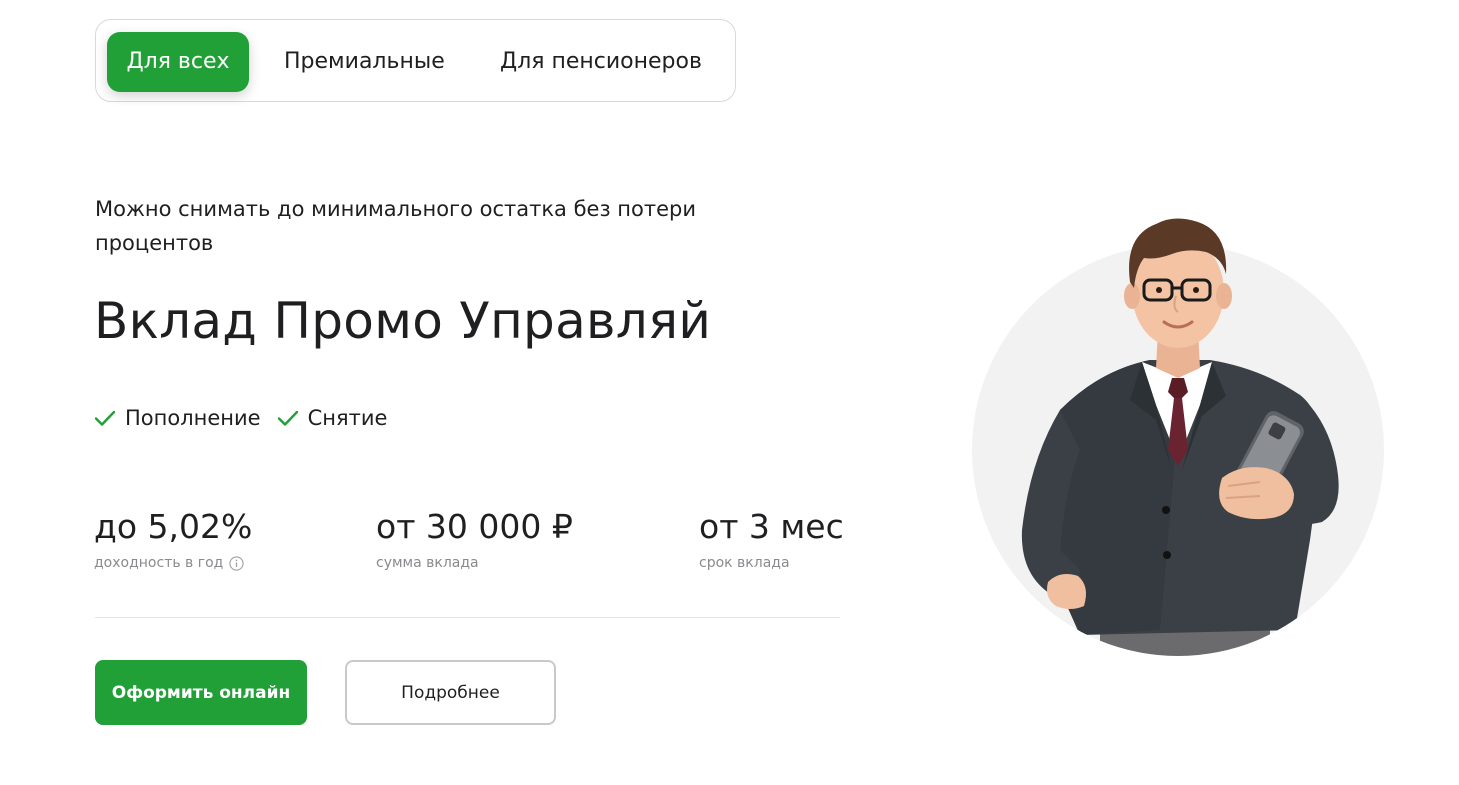 The image size is (1459, 785). I want to click on deposit-category-tabs: Для всех Премиальные Для пенсионеров, so click(415, 60).